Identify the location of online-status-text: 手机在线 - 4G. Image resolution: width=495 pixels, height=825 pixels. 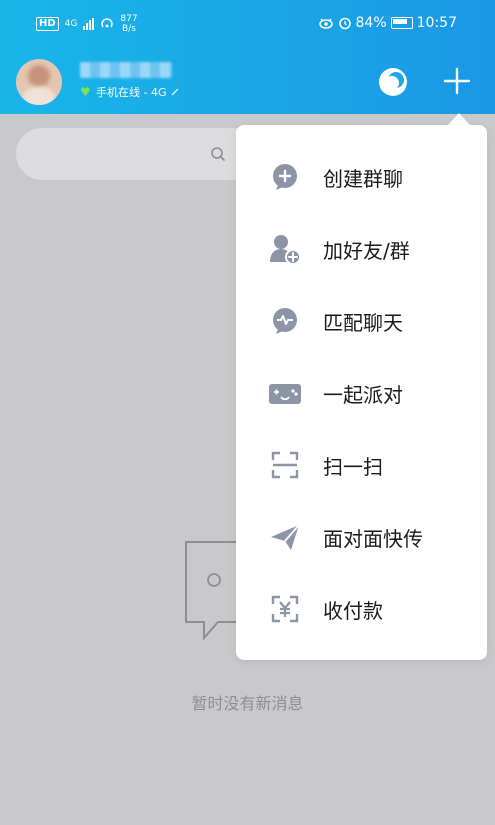
(131, 92).